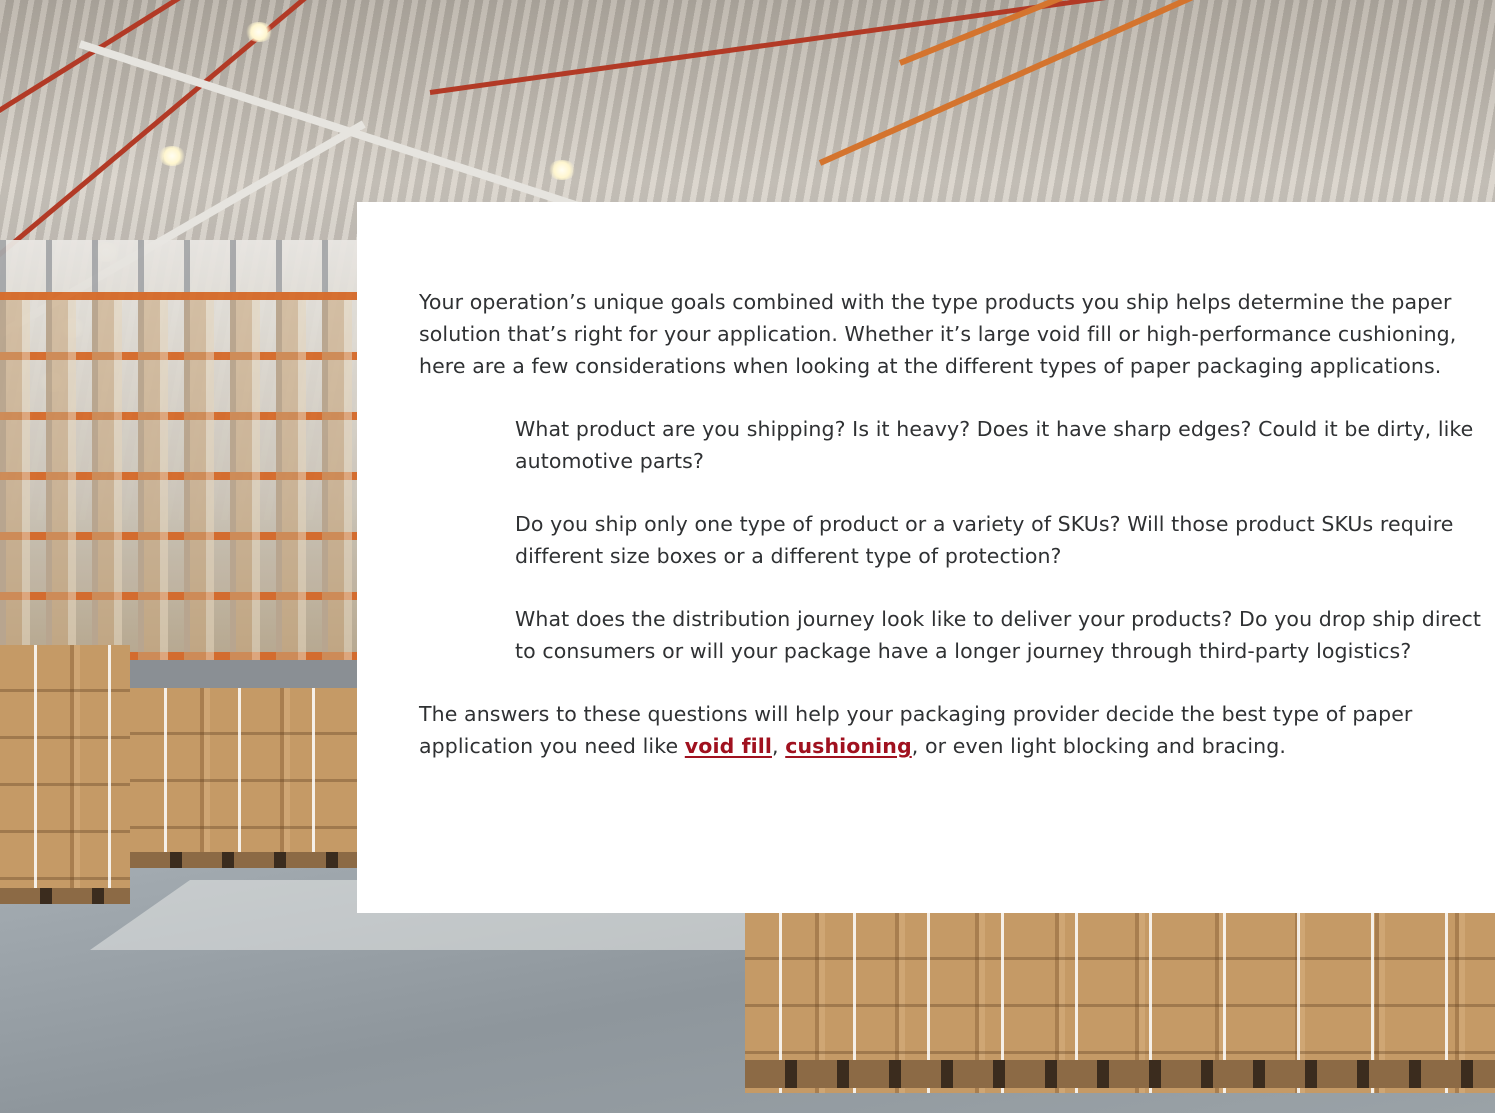 The height and width of the screenshot is (1113, 1495). I want to click on void-fill-link: void fill, so click(728, 746).